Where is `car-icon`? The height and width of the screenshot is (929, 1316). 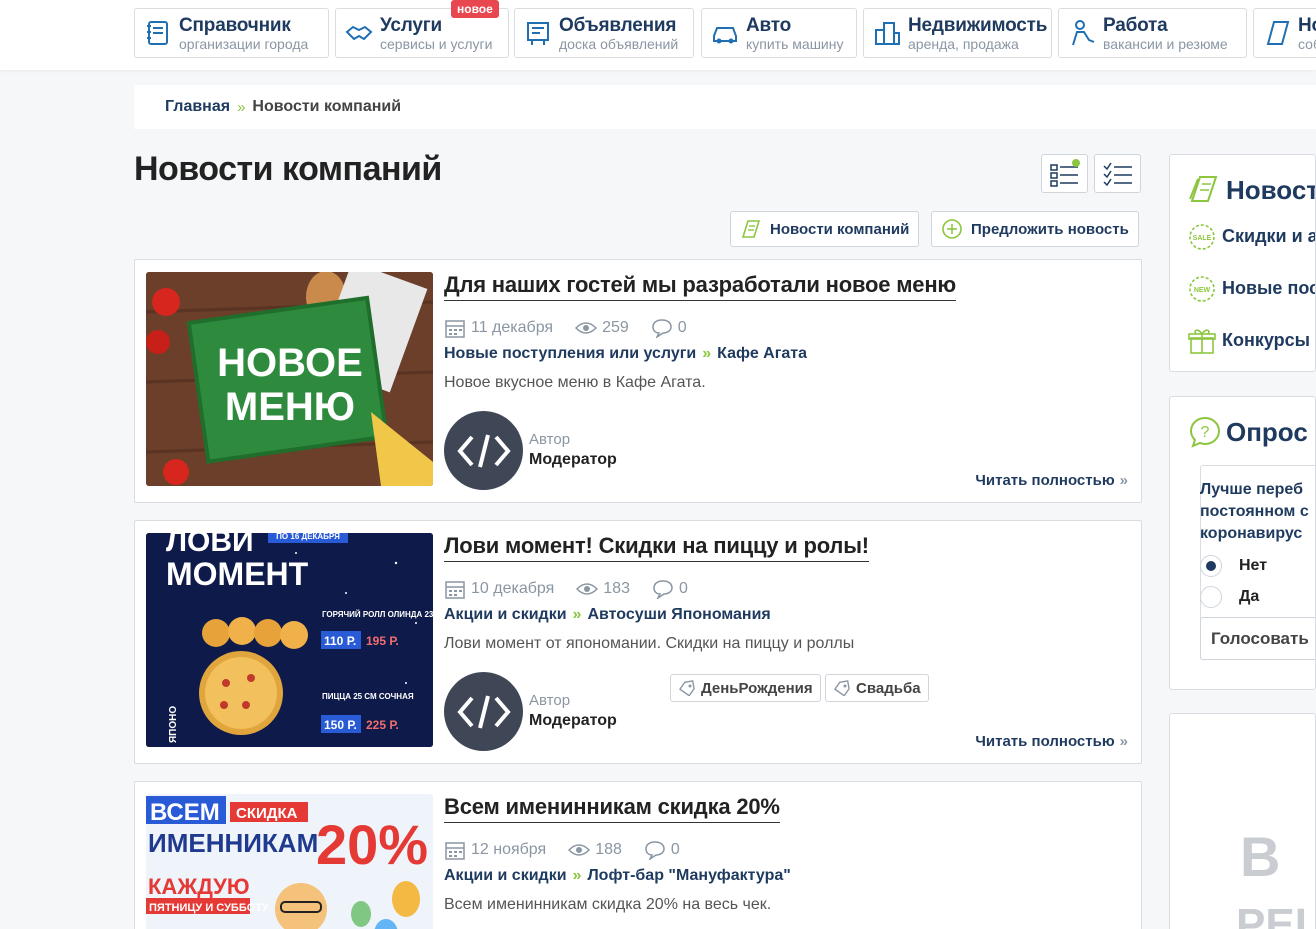
car-icon is located at coordinates (725, 35).